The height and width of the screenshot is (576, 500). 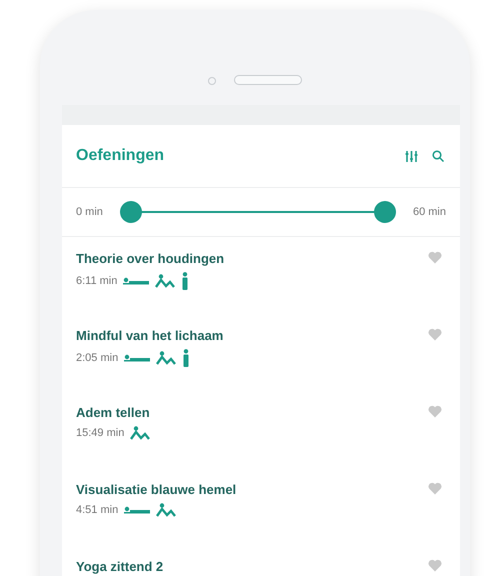 I want to click on sliders-icon, so click(x=411, y=156).